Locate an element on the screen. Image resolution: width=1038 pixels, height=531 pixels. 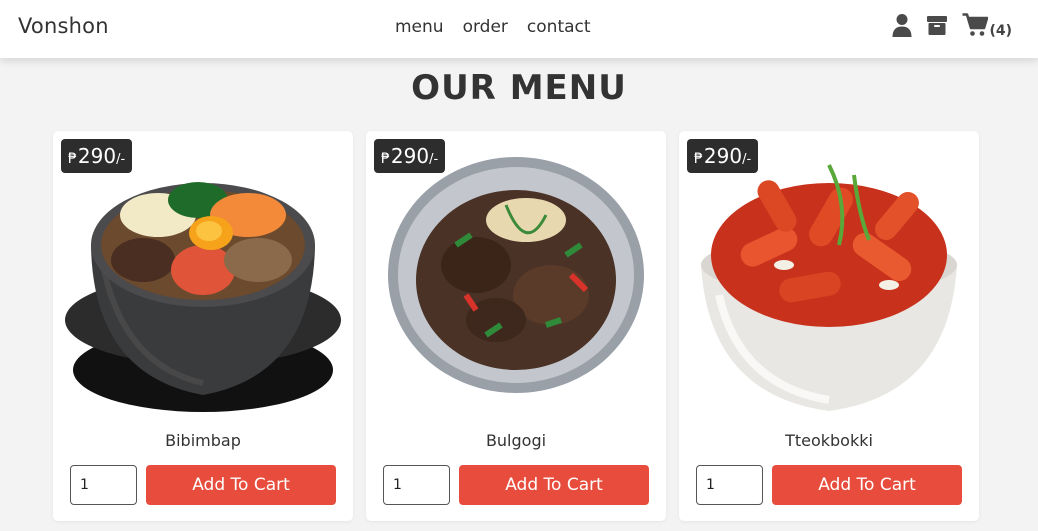
header-icons: (4) is located at coordinates (952, 26).